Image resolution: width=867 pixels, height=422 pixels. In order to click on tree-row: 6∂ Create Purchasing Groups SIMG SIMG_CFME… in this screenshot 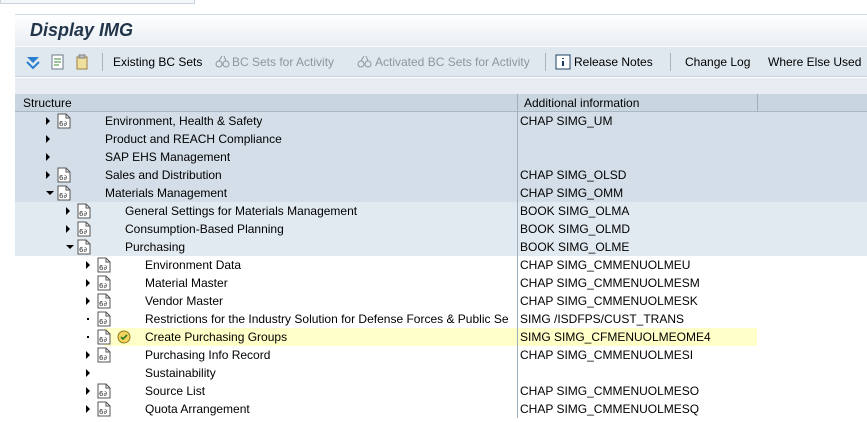, I will do `click(441, 337)`.